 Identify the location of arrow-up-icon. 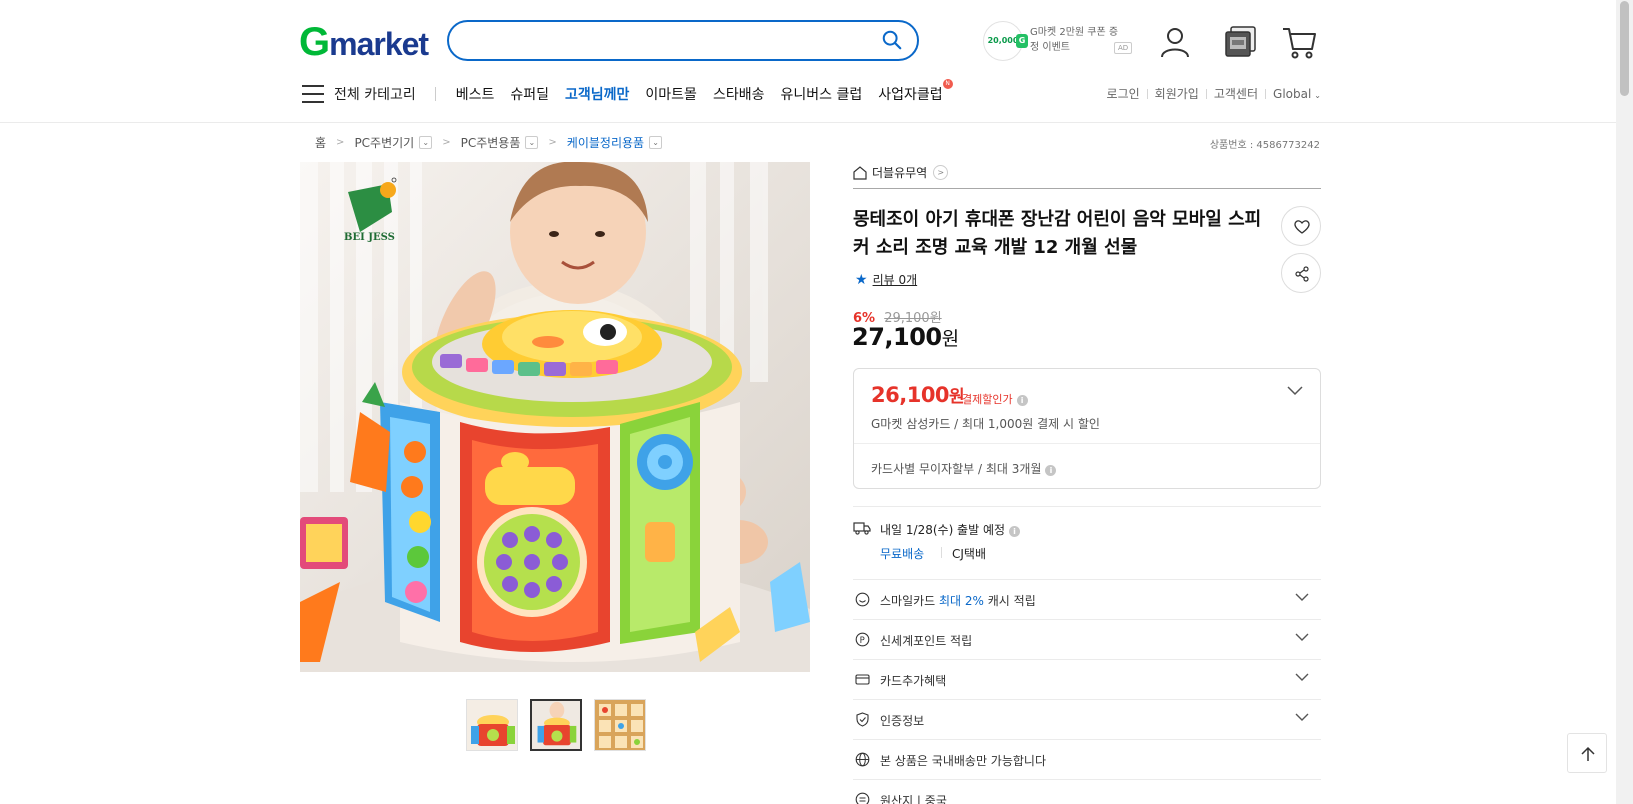
(1588, 753).